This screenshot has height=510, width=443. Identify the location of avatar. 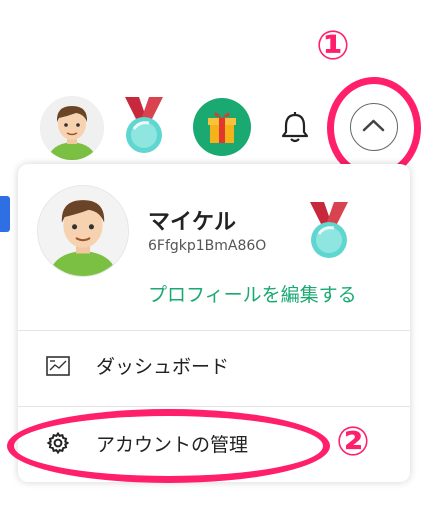
(72, 128).